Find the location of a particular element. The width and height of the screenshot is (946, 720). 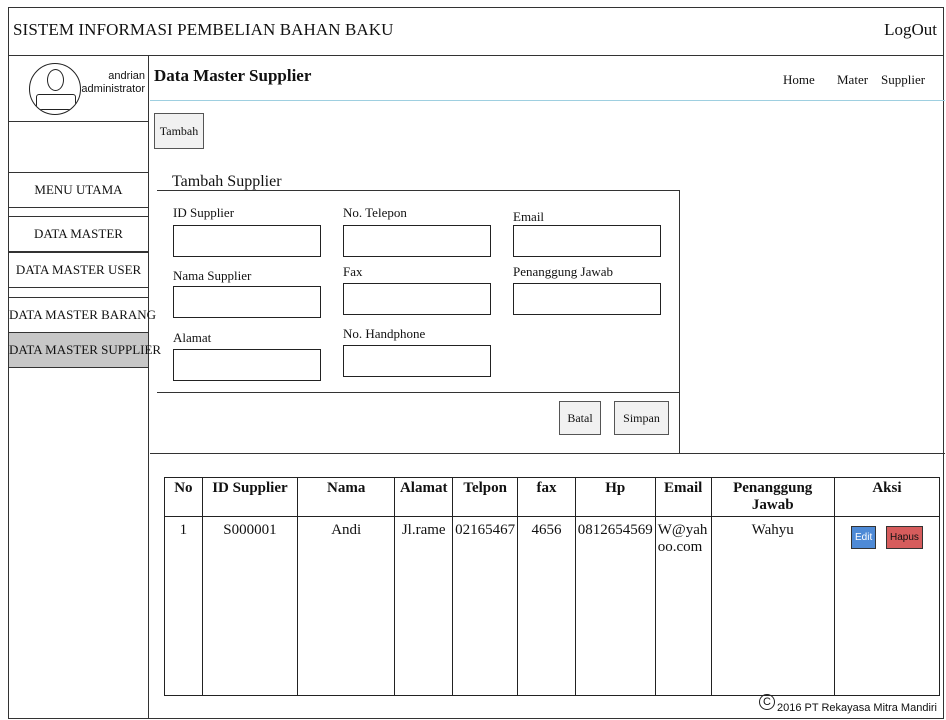

nama-supplier-label: Nama Supplier is located at coordinates (212, 275).